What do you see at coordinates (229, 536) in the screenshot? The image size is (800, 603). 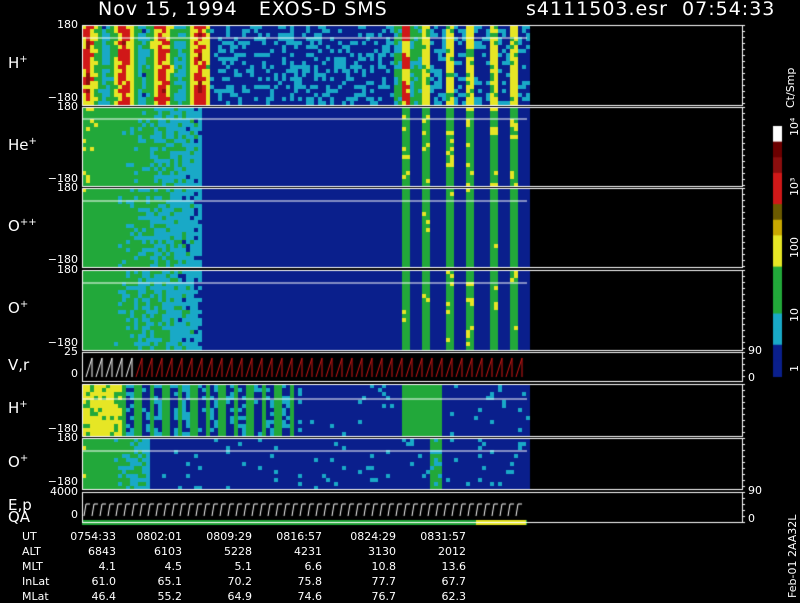 I see `ephemeris-value: 0809:29` at bounding box center [229, 536].